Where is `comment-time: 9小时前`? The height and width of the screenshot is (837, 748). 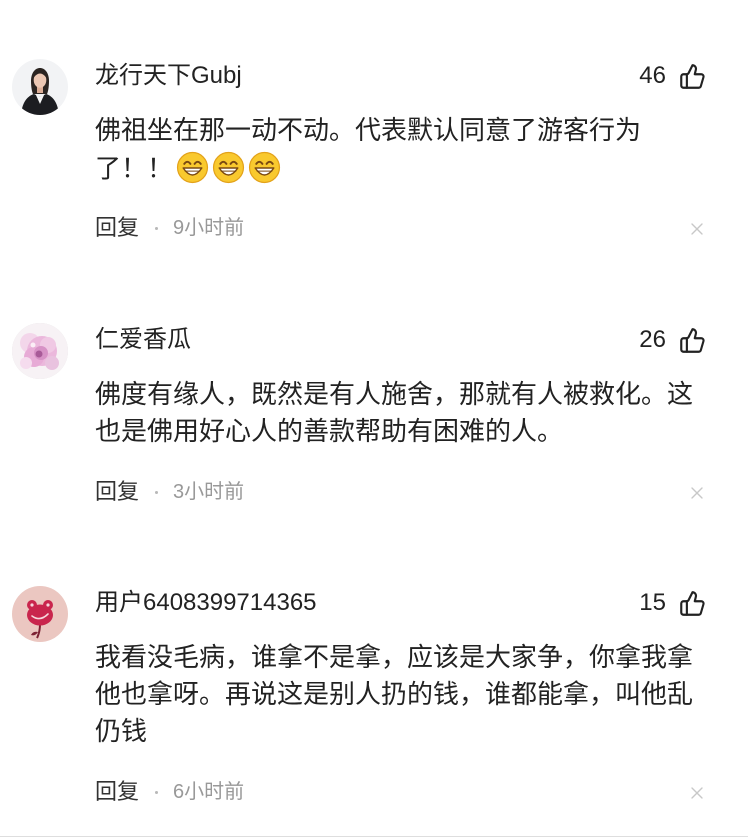
comment-time: 9小时前 is located at coordinates (209, 228).